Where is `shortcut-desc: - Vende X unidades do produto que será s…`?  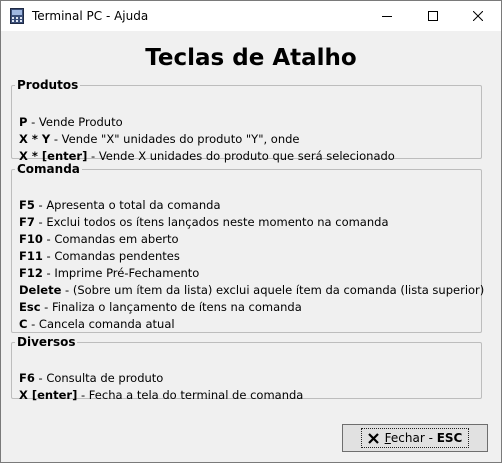
shortcut-desc: - Vende X unidades do produto que será s… is located at coordinates (241, 156).